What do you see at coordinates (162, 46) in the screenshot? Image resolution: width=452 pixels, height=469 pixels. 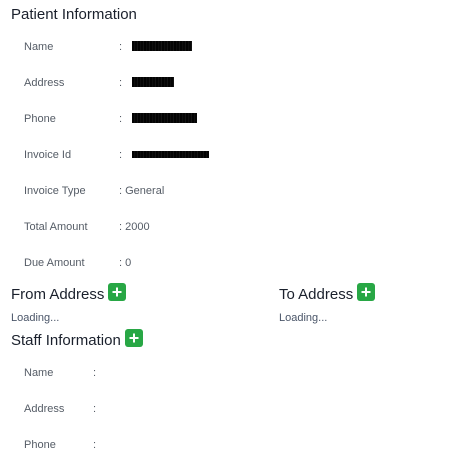 I see `redacted-name` at bounding box center [162, 46].